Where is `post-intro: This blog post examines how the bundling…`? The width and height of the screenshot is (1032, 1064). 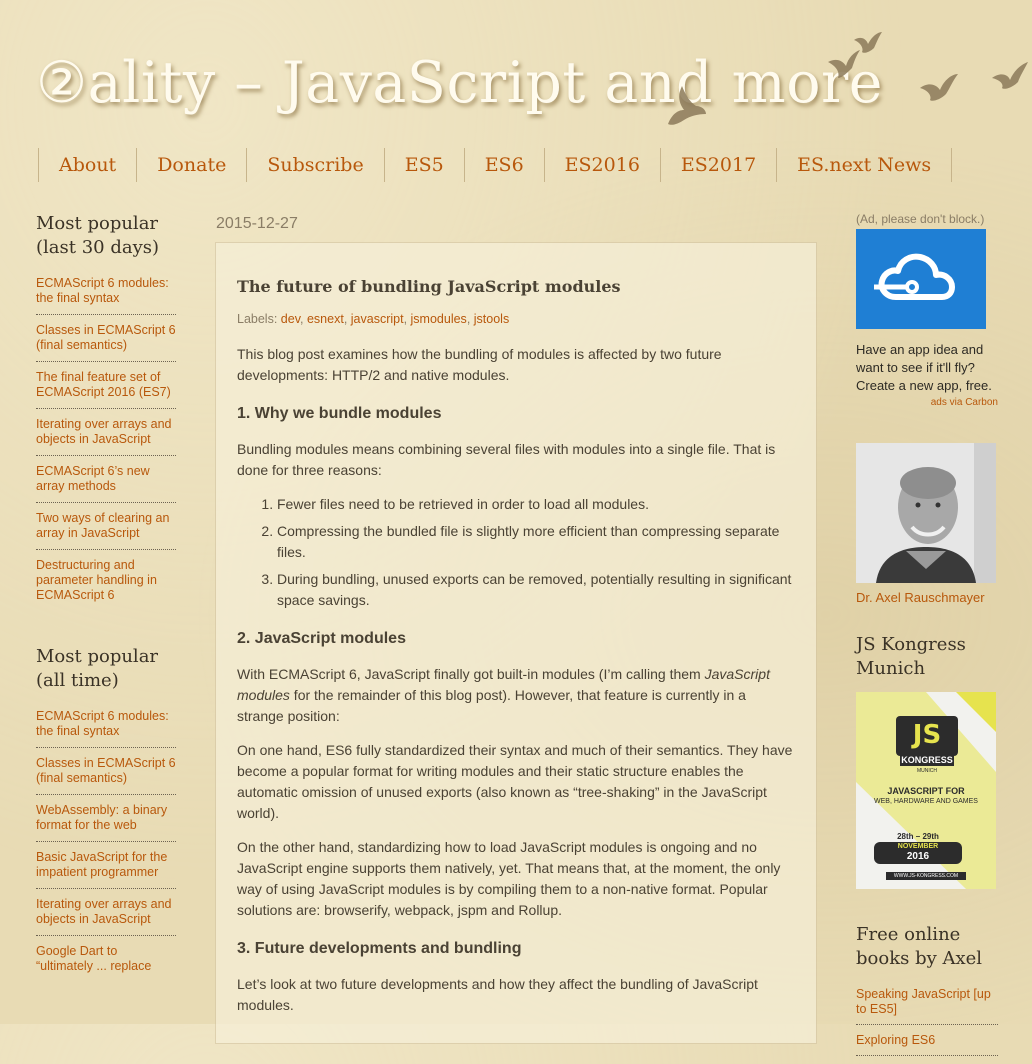 post-intro: This blog post examines how the bundling… is located at coordinates (479, 364).